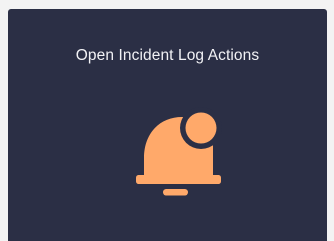  What do you see at coordinates (176, 155) in the screenshot?
I see `bell-notification-icon` at bounding box center [176, 155].